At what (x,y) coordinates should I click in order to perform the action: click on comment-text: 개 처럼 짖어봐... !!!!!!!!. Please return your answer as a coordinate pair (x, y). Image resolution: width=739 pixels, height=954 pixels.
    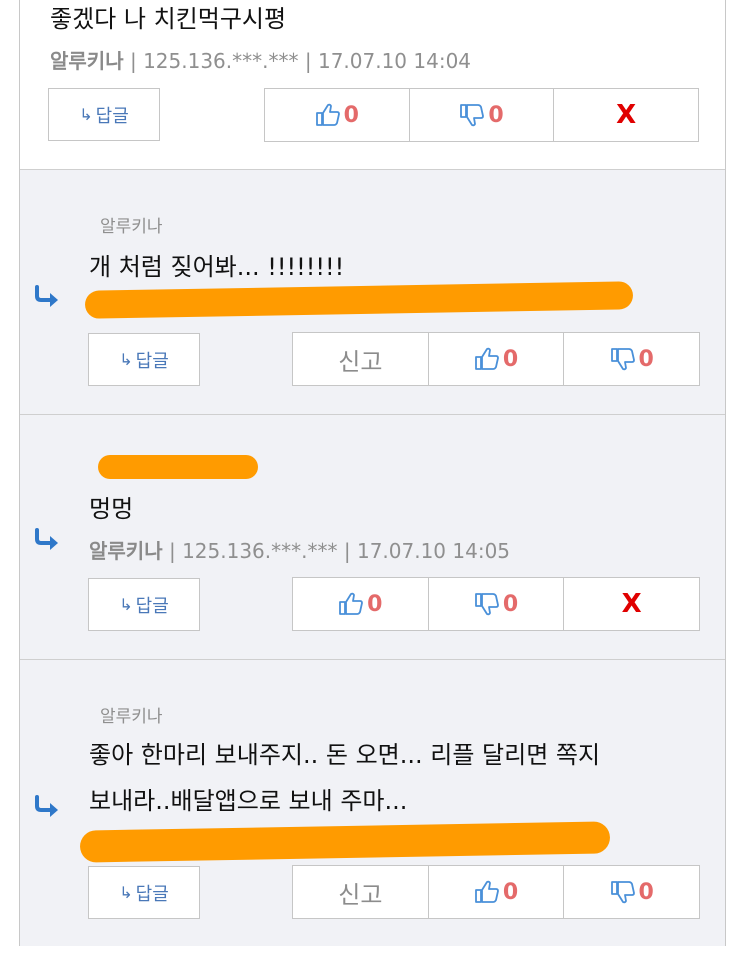
    Looking at the image, I should click on (217, 267).